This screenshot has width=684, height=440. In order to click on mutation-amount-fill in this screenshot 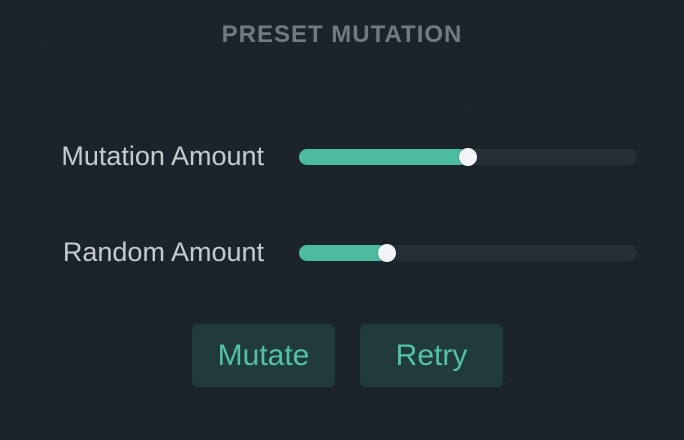, I will do `click(383, 157)`.